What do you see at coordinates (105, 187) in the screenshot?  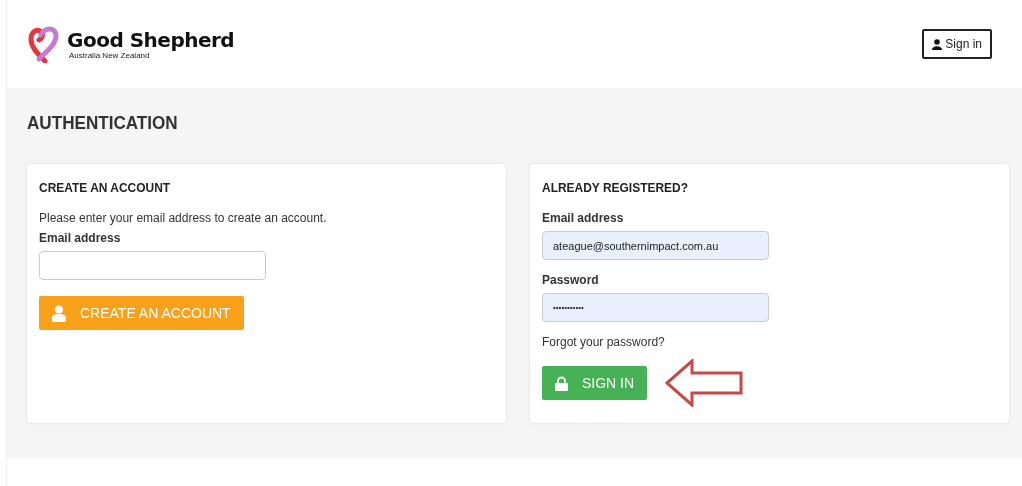 I see `panel-heading: CREATE AN ACCOUNT` at bounding box center [105, 187].